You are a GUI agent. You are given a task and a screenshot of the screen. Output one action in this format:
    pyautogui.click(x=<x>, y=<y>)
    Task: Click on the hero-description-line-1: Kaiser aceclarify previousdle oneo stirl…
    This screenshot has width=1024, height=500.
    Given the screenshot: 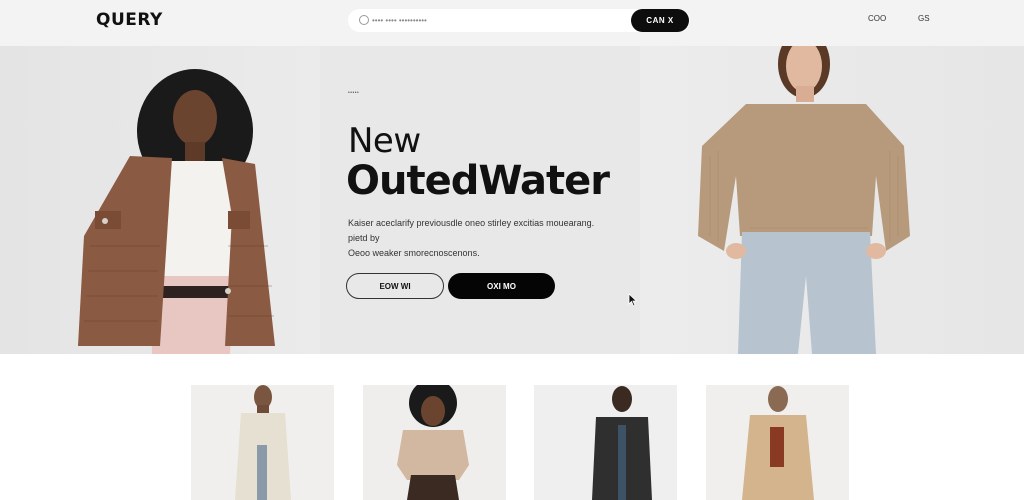 What is the action you would take?
    pyautogui.click(x=471, y=230)
    